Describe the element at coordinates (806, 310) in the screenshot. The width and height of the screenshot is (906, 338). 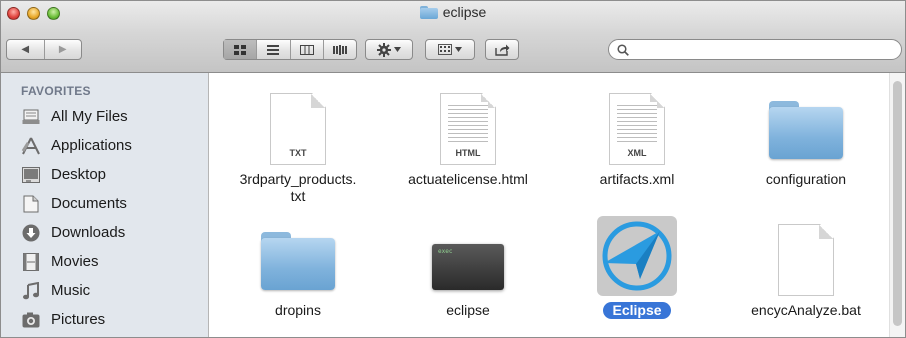
I see `file-name: encycAnalyze.bat` at that location.